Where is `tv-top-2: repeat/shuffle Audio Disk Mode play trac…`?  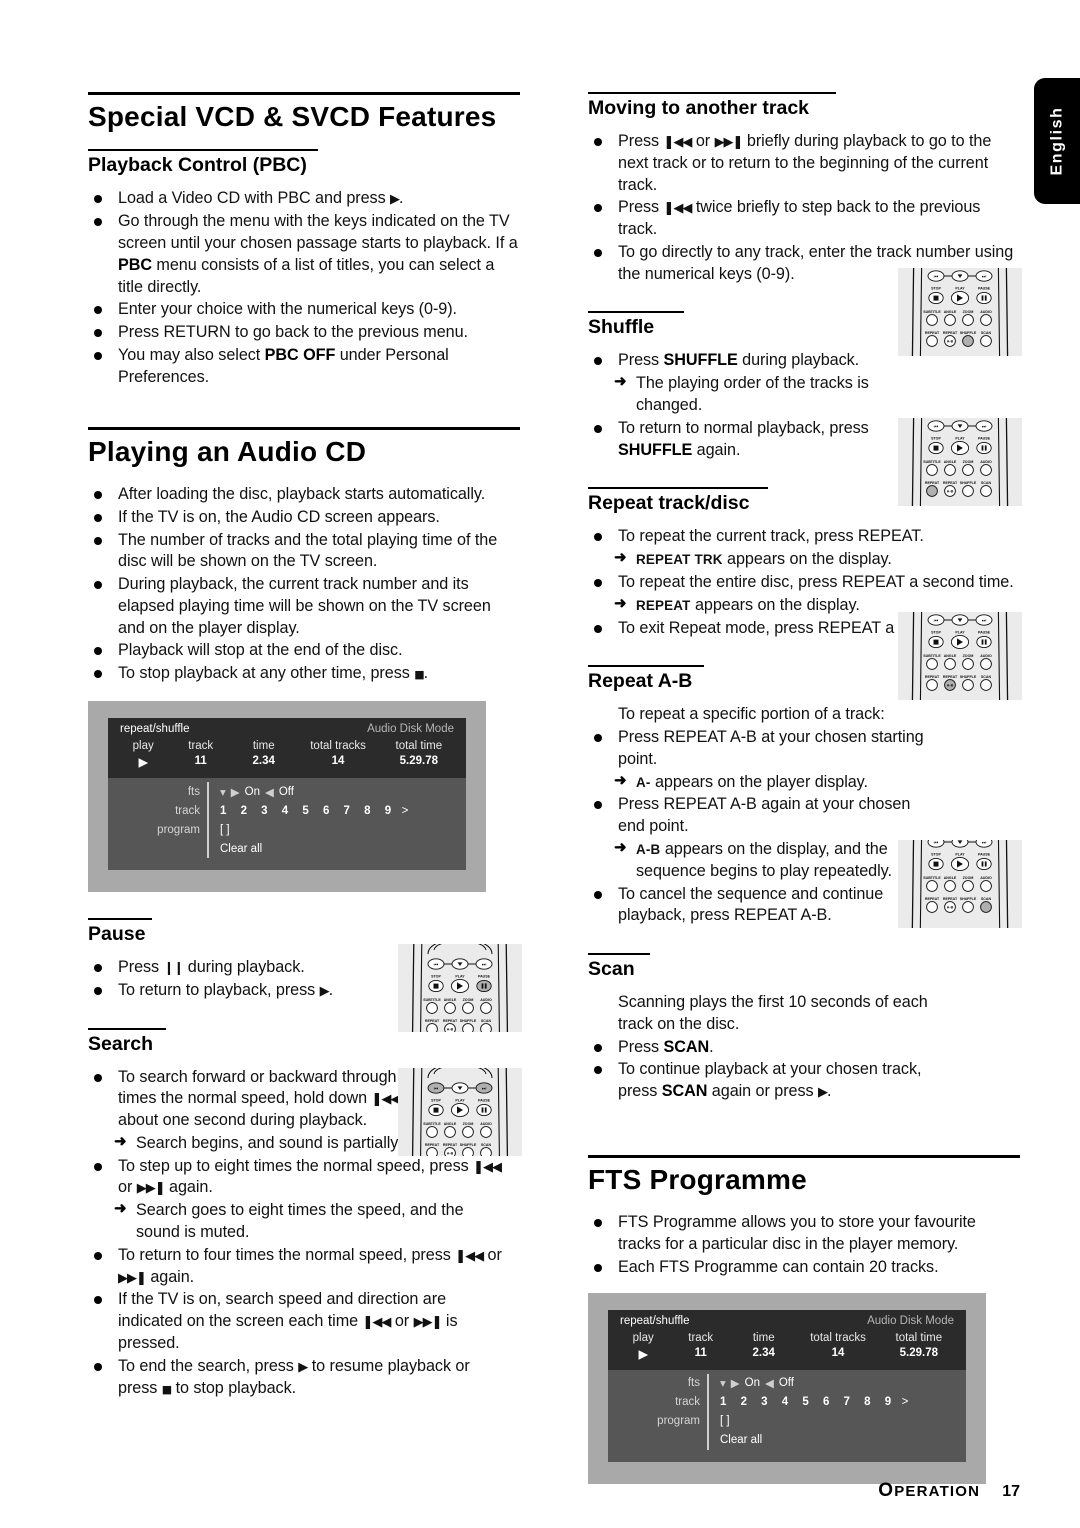 tv-top-2: repeat/shuffle Audio Disk Mode play trac… is located at coordinates (787, 1339).